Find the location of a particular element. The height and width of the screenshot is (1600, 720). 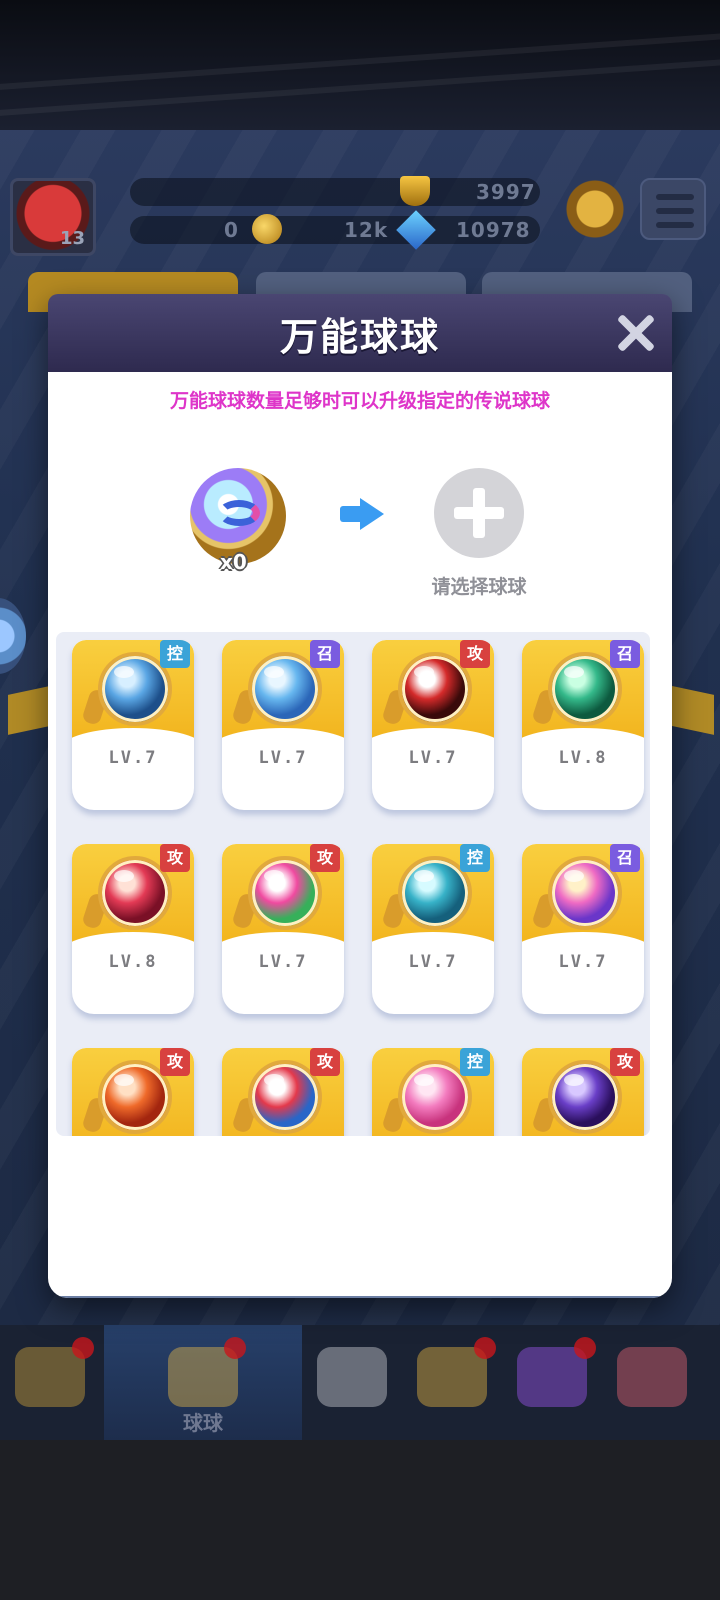

ball-card-blade: 攻 is located at coordinates (583, 1092).